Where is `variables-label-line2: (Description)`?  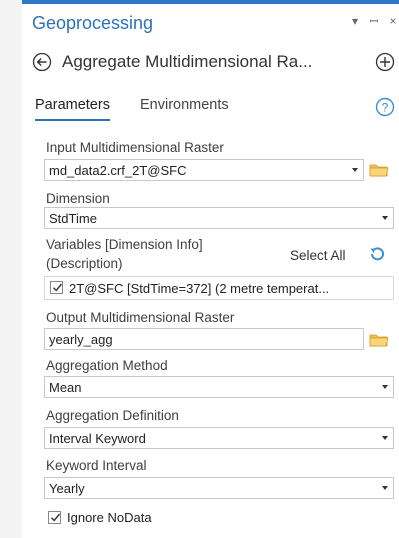 variables-label-line2: (Description) is located at coordinates (84, 263).